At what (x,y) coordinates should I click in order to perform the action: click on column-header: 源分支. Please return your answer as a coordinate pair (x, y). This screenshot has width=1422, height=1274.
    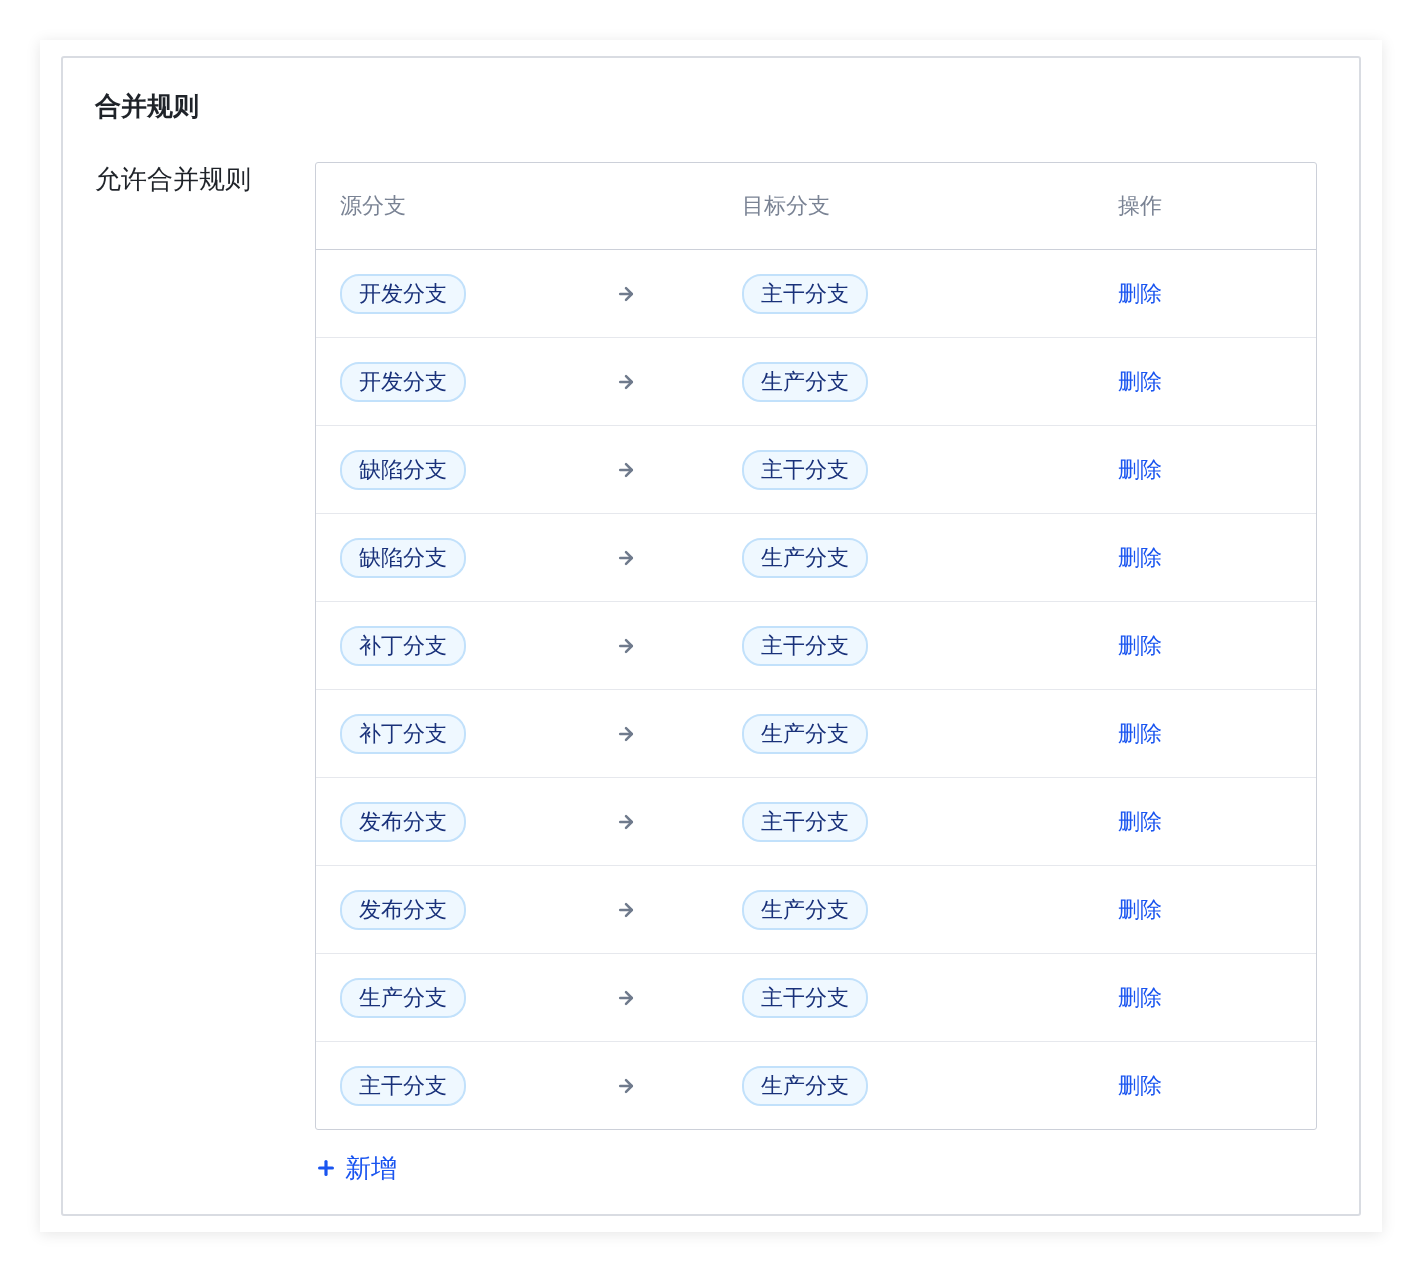
    Looking at the image, I should click on (373, 206).